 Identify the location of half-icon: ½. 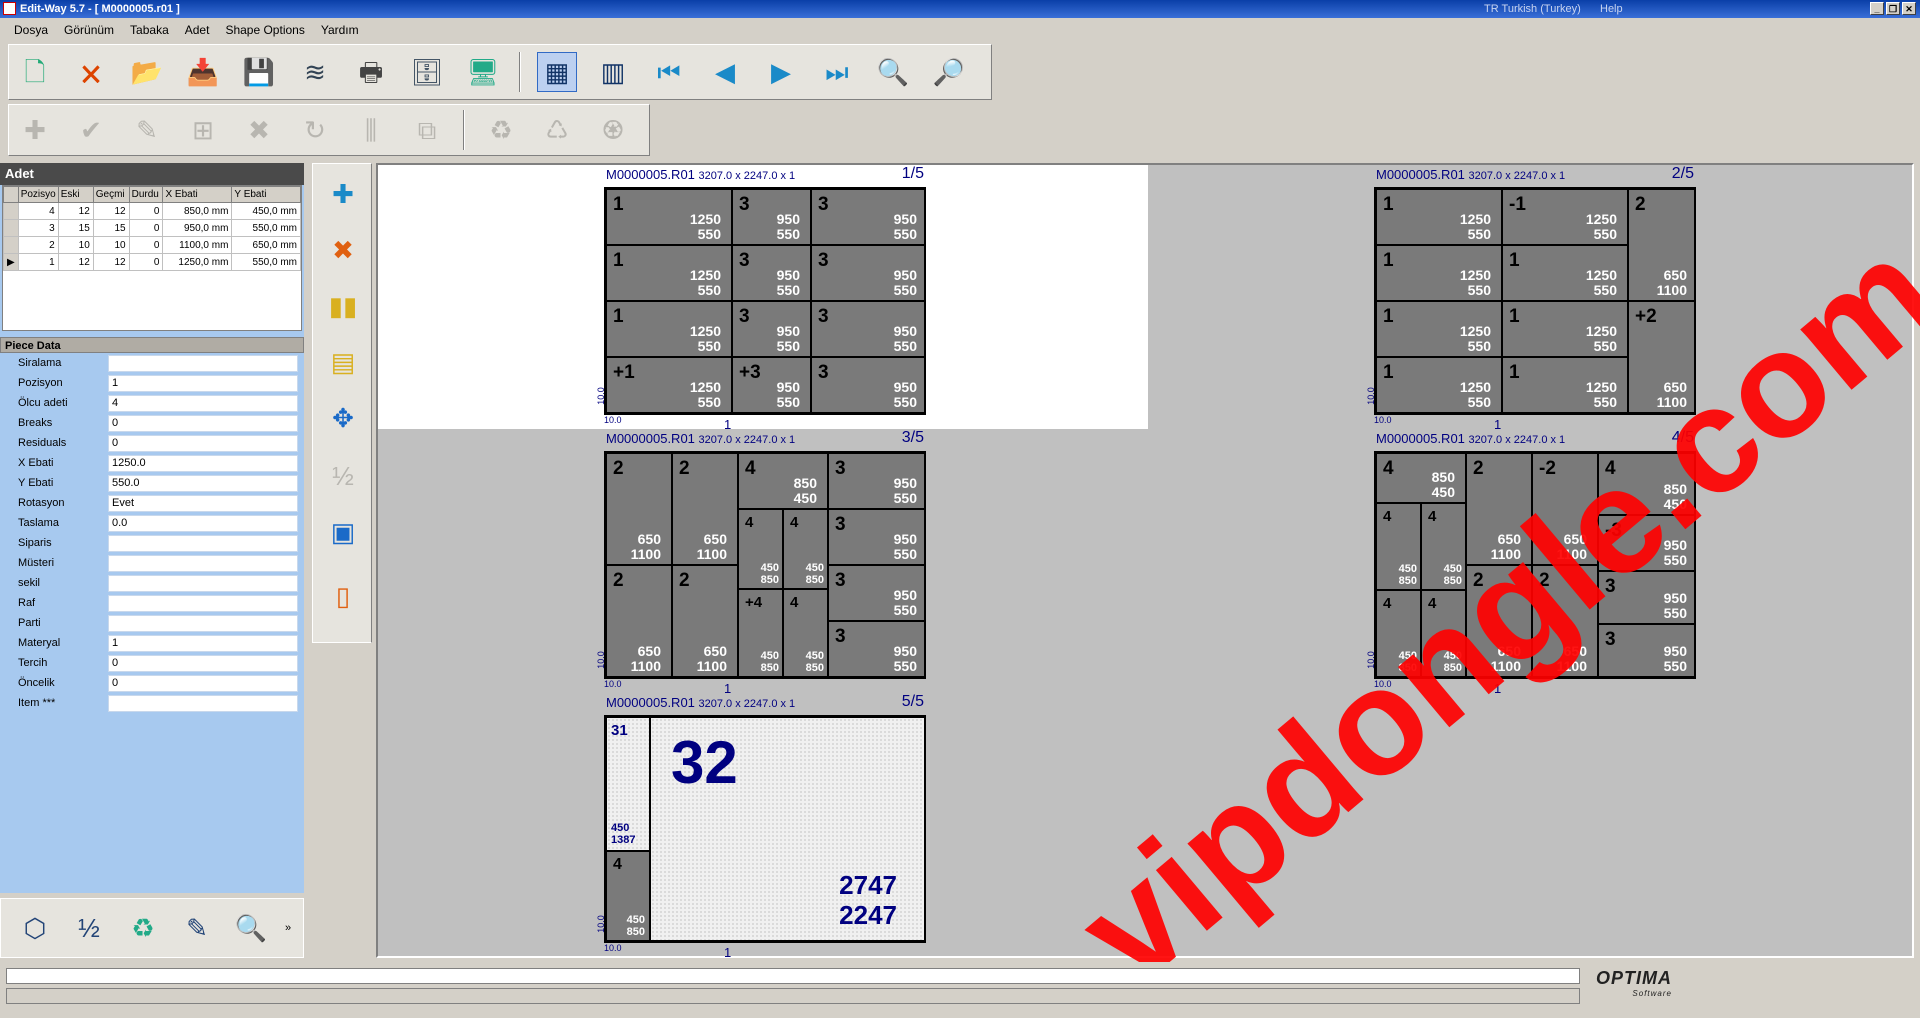
(343, 476).